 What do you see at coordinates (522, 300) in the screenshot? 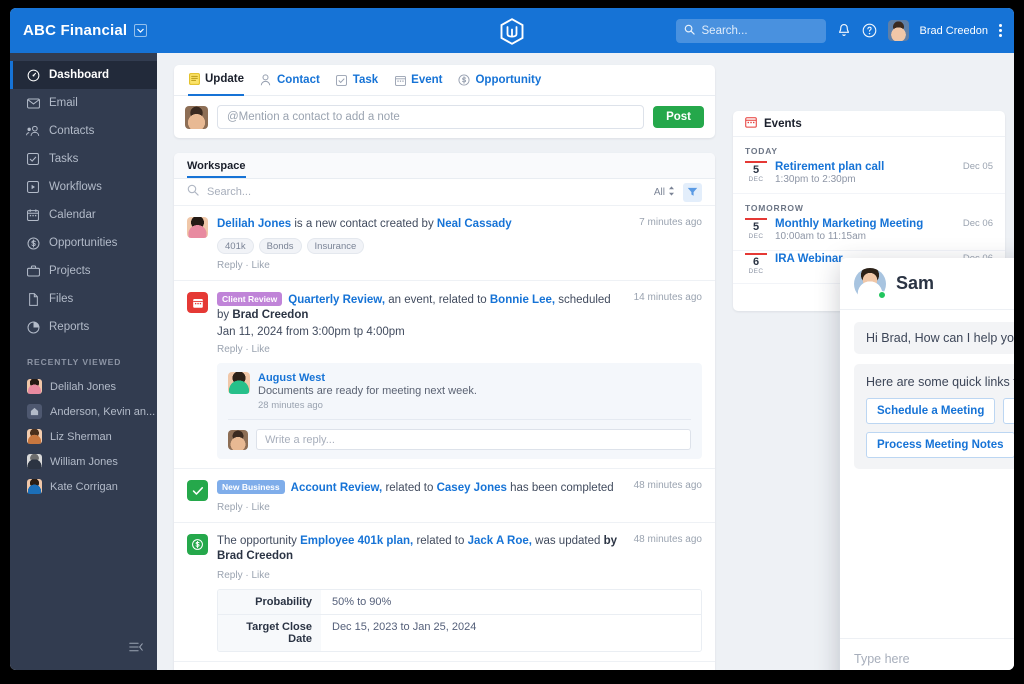
I see `feed-link: Bonnie Lee,` at bounding box center [522, 300].